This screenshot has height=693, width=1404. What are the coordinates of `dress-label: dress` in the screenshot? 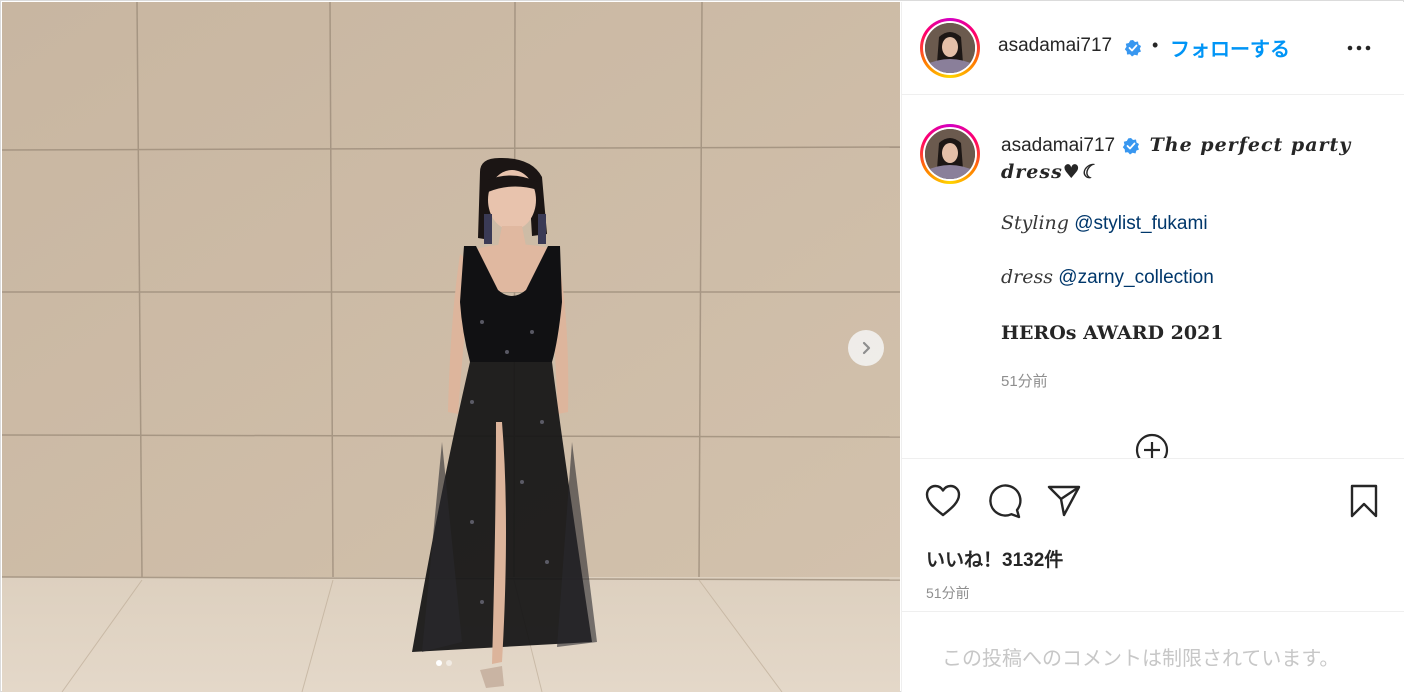 It's located at (1027, 277).